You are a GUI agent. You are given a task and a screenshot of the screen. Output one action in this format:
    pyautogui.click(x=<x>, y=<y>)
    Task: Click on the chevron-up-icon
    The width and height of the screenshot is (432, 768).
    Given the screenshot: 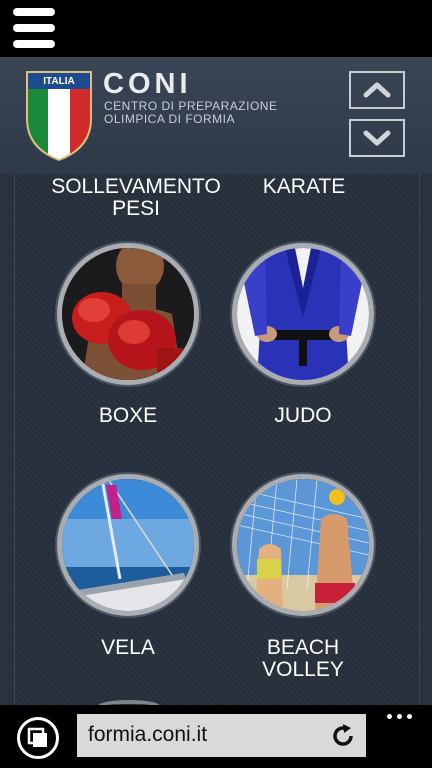 What is the action you would take?
    pyautogui.click(x=377, y=90)
    